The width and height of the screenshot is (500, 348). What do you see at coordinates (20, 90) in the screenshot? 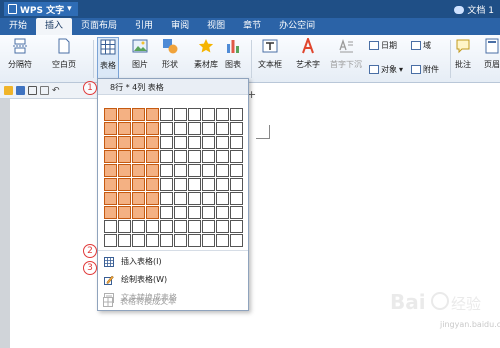
I see `save-icon` at bounding box center [20, 90].